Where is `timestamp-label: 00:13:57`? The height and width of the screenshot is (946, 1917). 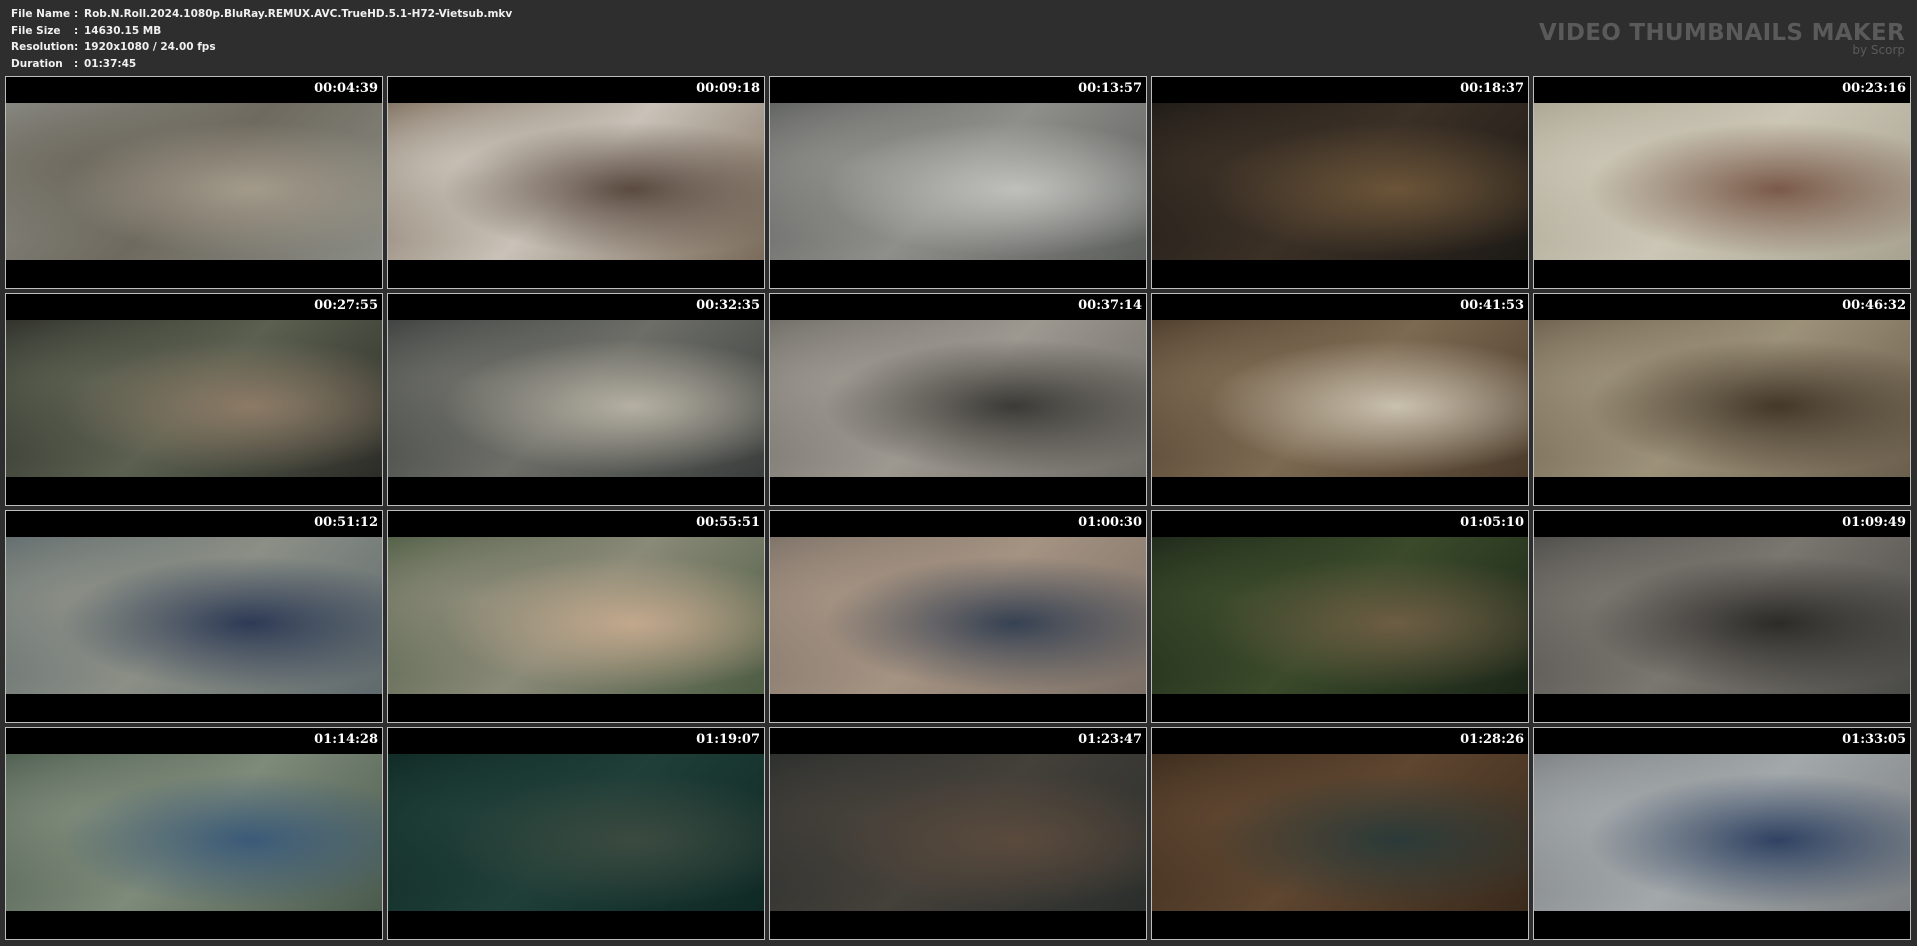
timestamp-label: 00:13:57 is located at coordinates (1110, 88).